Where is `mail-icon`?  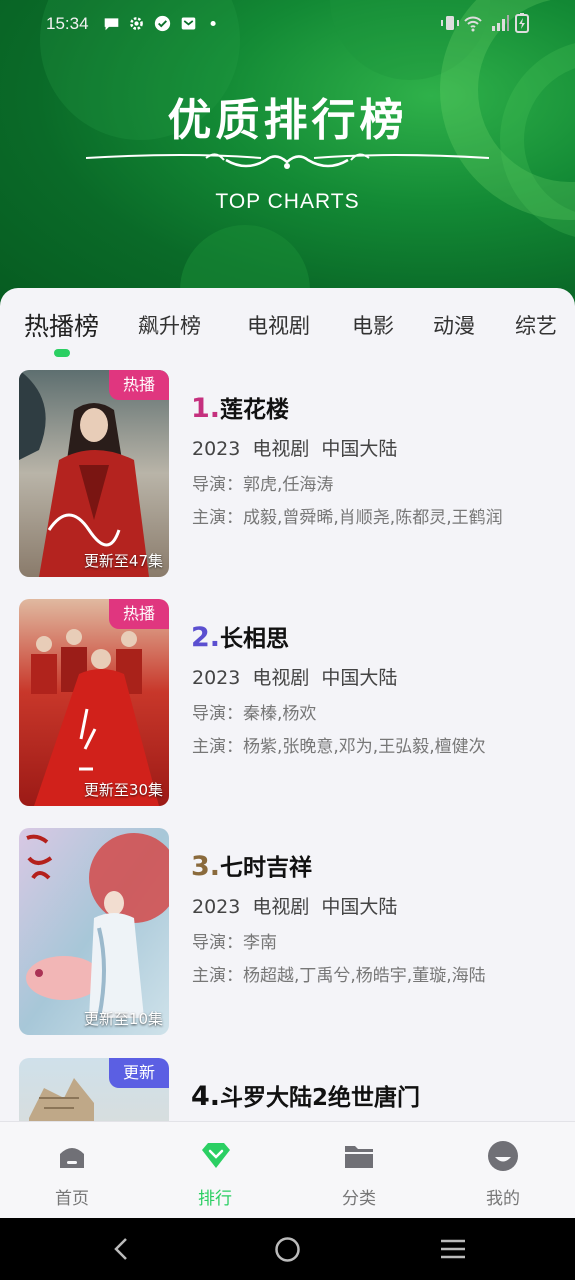 mail-icon is located at coordinates (188, 23).